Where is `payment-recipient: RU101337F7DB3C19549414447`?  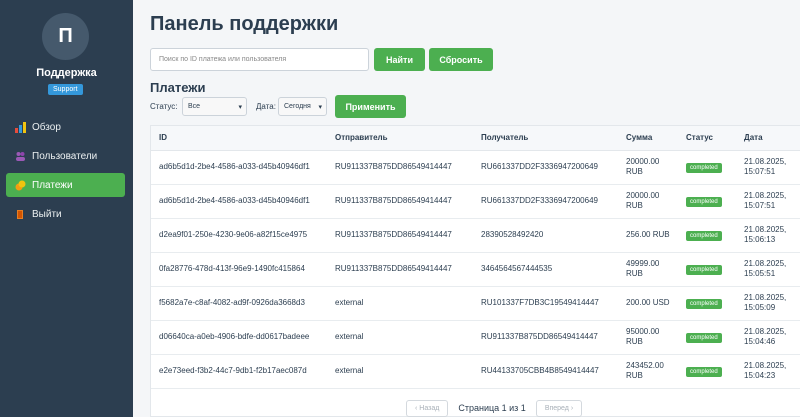
payment-recipient: RU101337F7DB3C19549414447 is located at coordinates (545, 303).